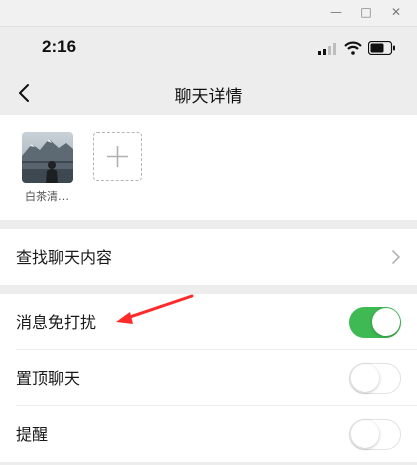  Describe the element at coordinates (59, 46) in the screenshot. I see `status-time: 2:16` at that location.